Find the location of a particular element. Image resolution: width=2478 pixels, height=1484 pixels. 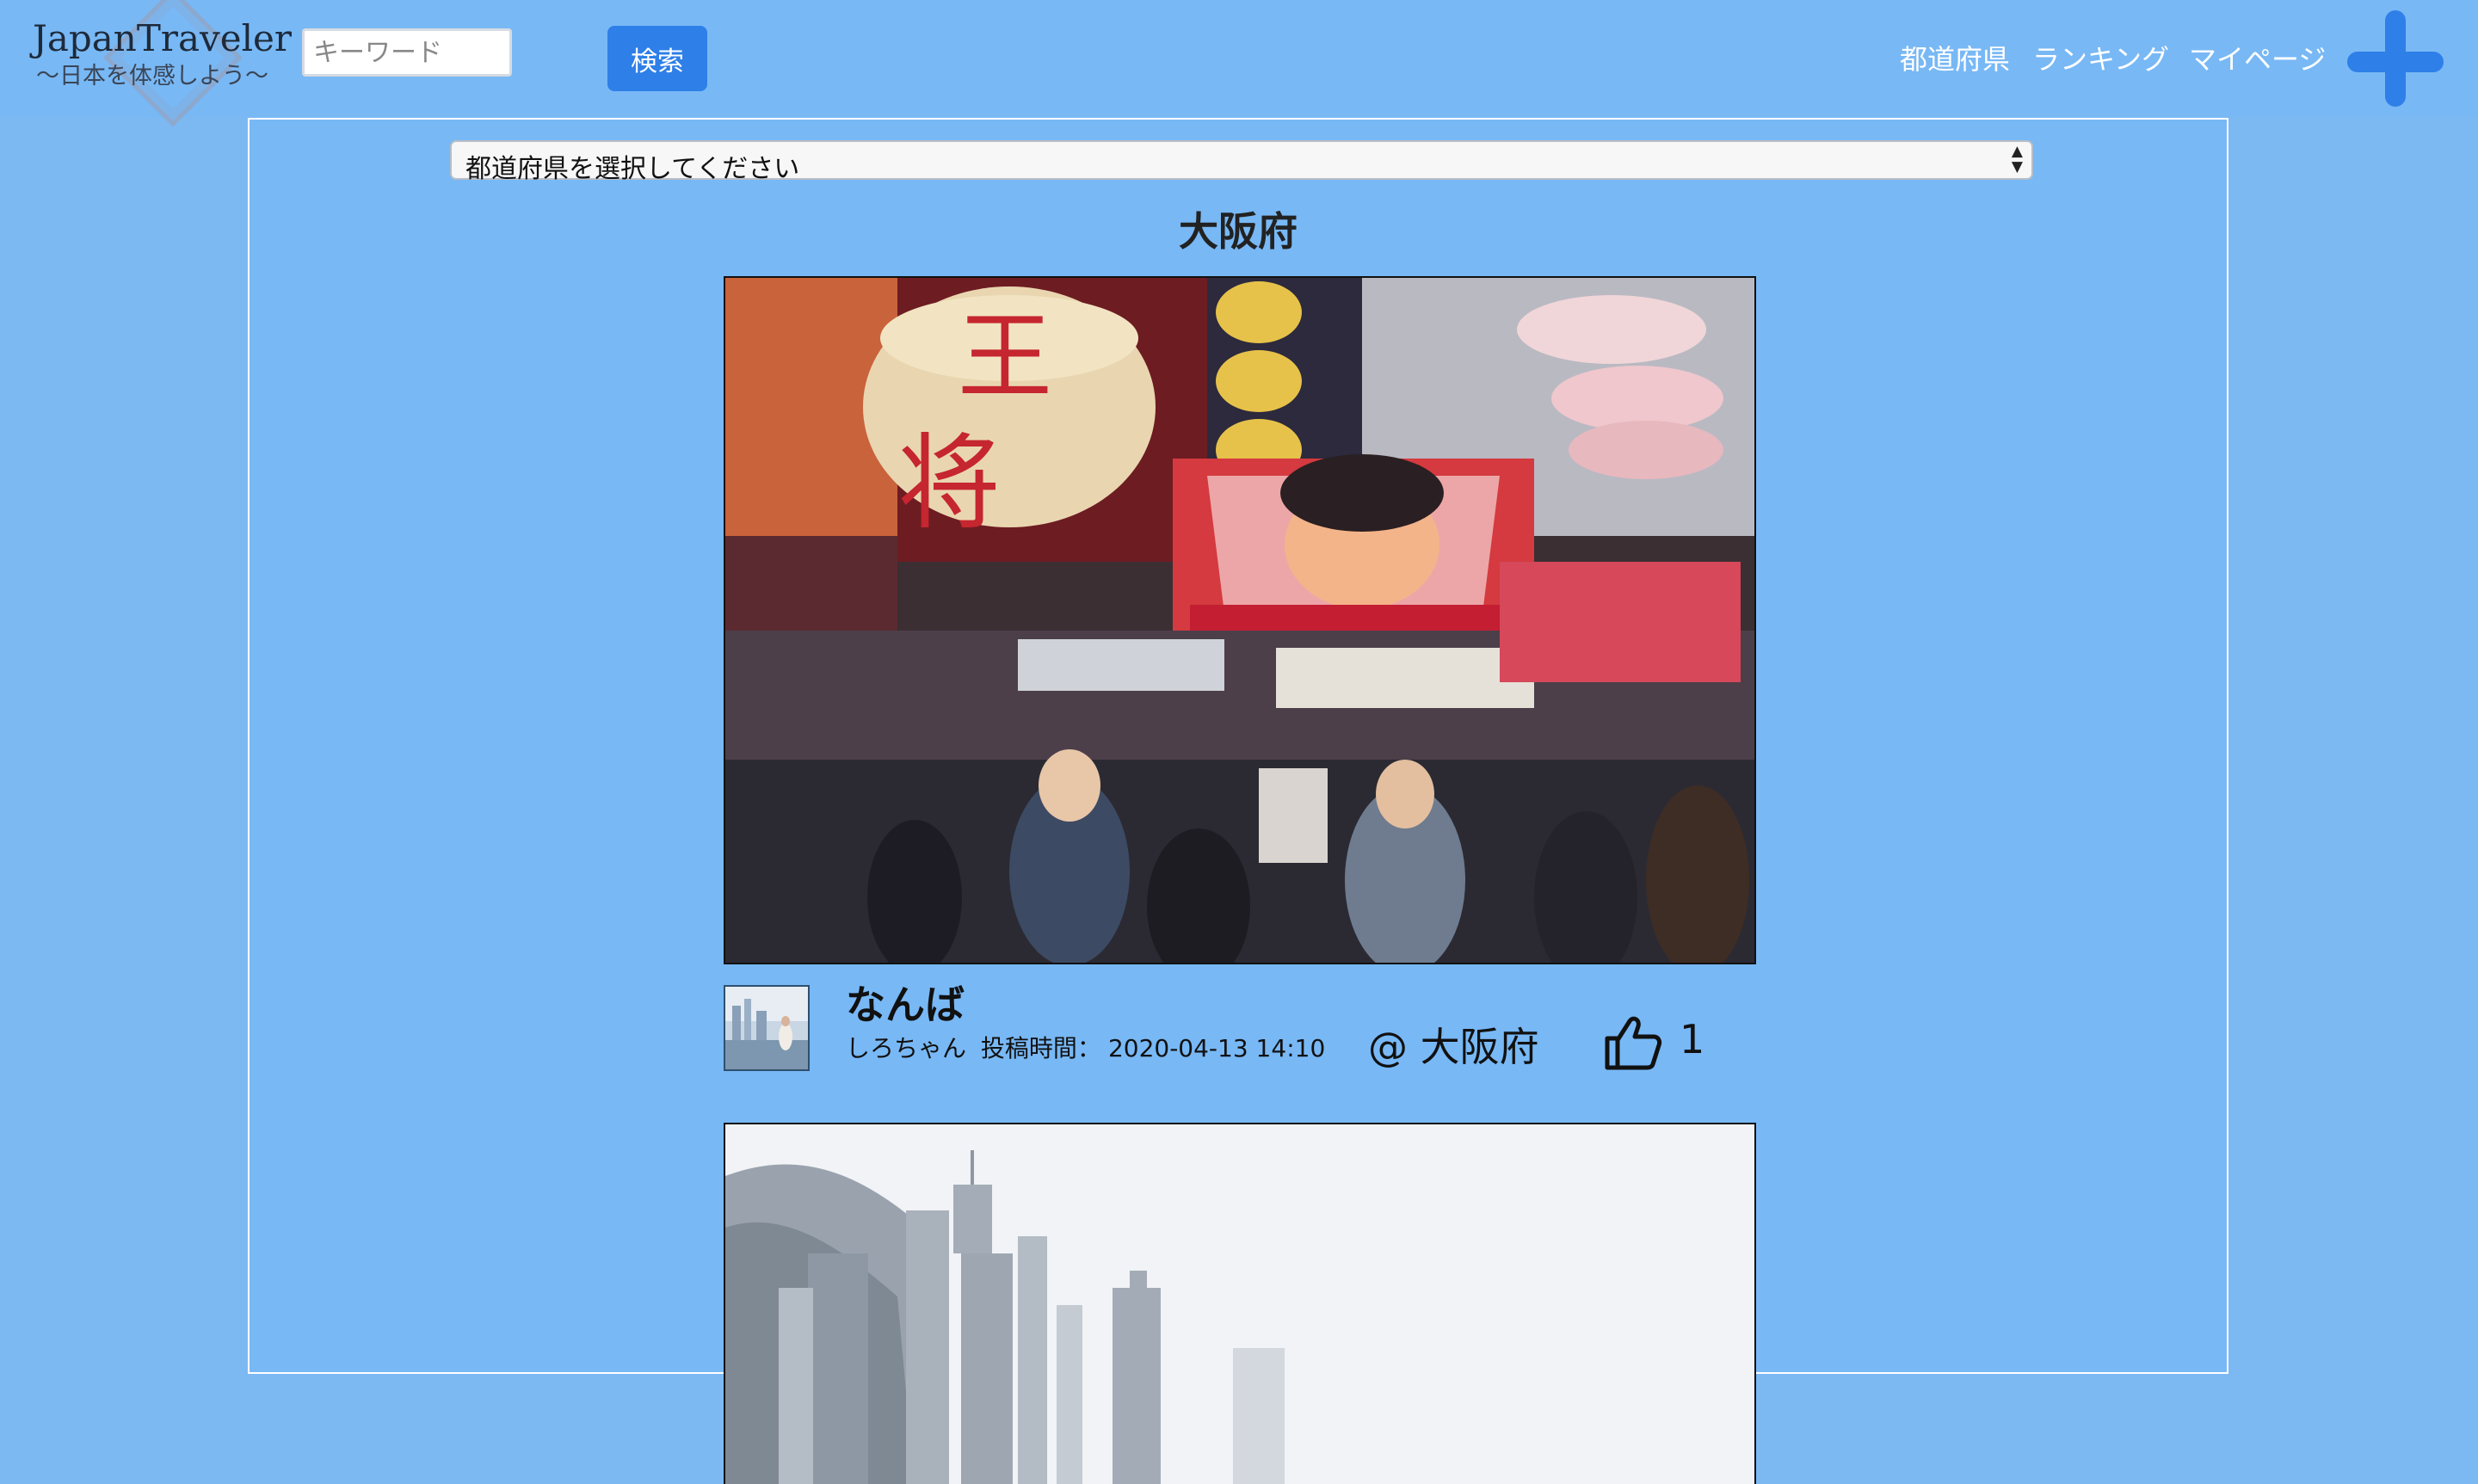

post-meta: しろちゃん 投稿時間： 2020-04-13 14:10 is located at coordinates (1089, 1047).